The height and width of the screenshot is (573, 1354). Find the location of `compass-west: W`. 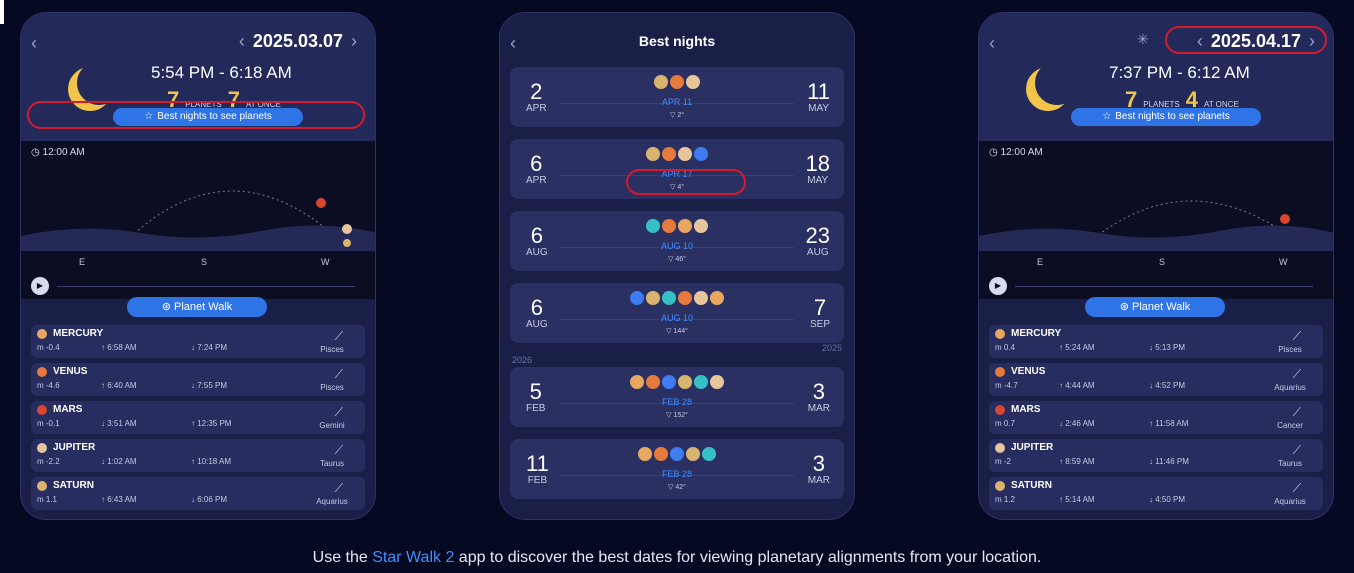

compass-west: W is located at coordinates (1283, 262).